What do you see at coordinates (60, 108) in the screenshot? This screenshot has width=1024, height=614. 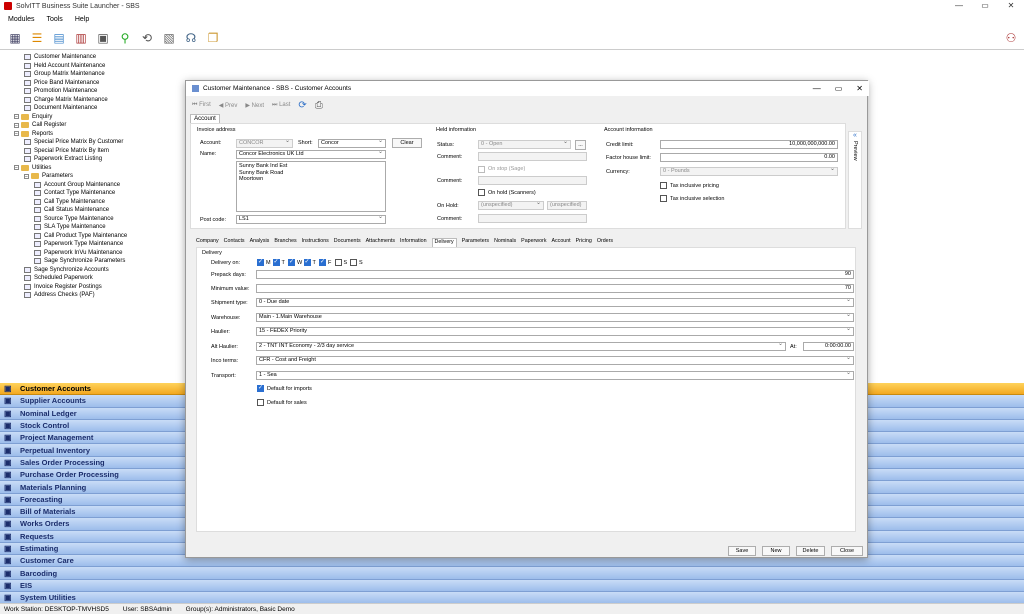 I see `tree-item: Document Maintenance` at bounding box center [60, 108].